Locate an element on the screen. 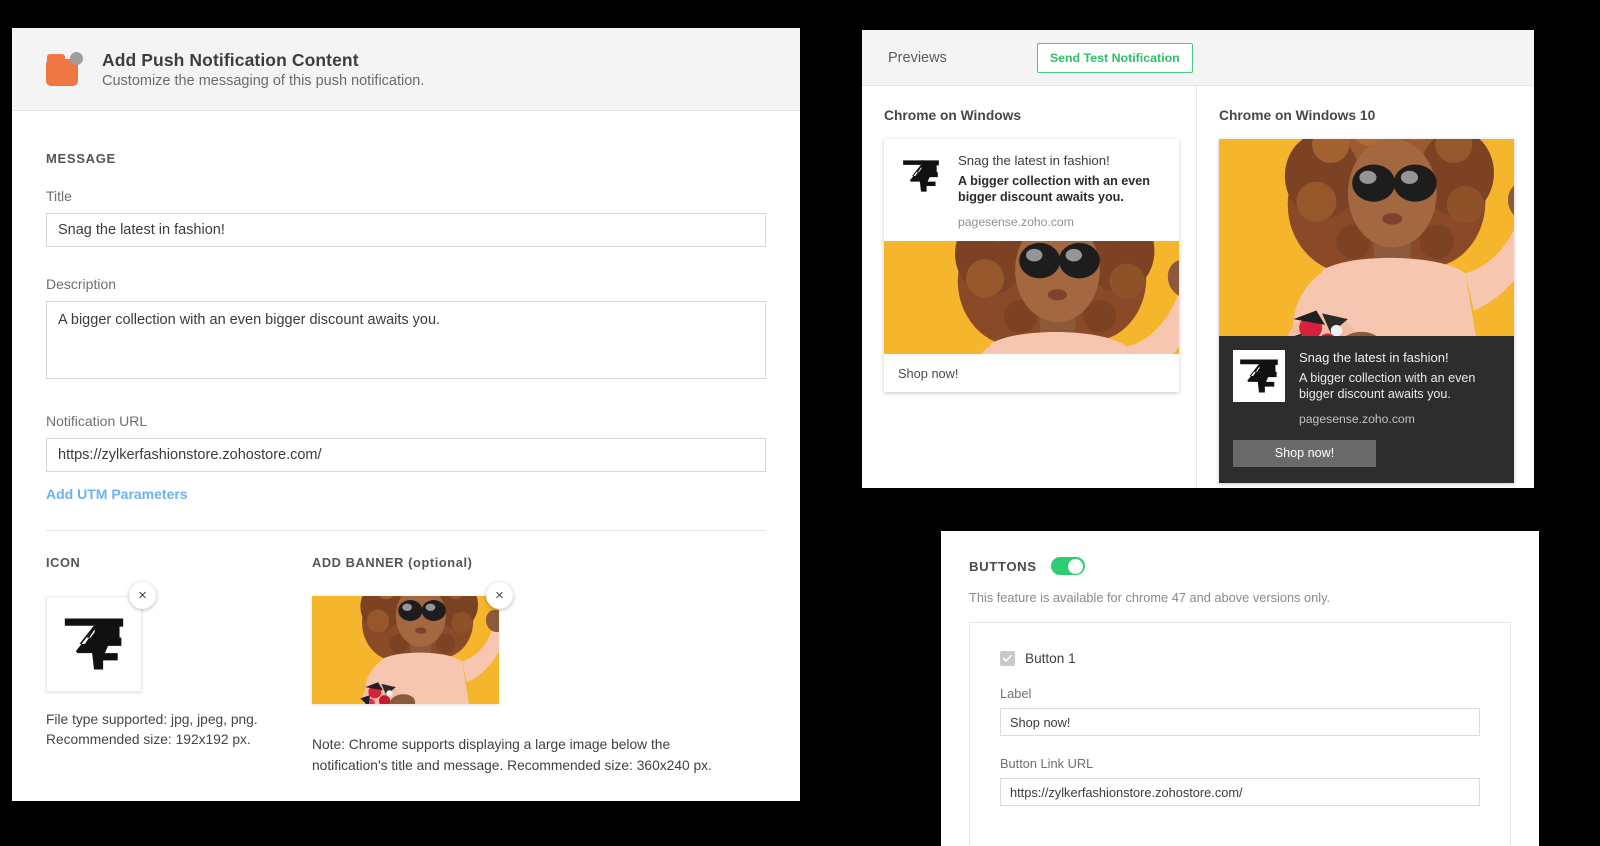 This screenshot has height=846, width=1600. previews-title: Previews is located at coordinates (917, 57).